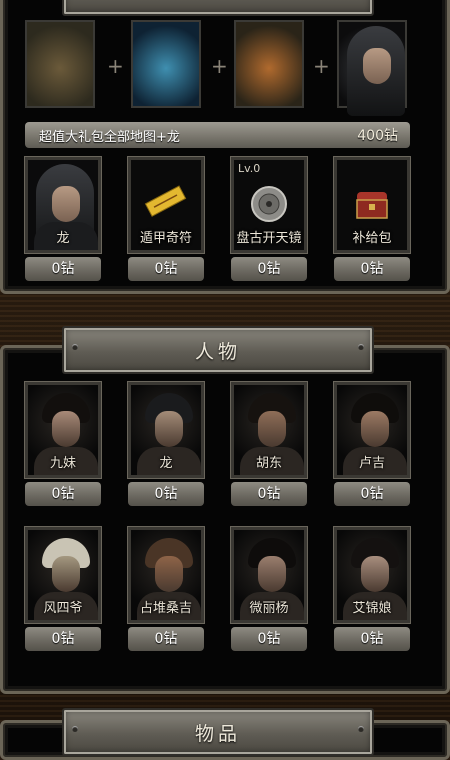 The height and width of the screenshot is (760, 450). Describe the element at coordinates (166, 463) in the screenshot. I see `character-name: 龙` at that location.